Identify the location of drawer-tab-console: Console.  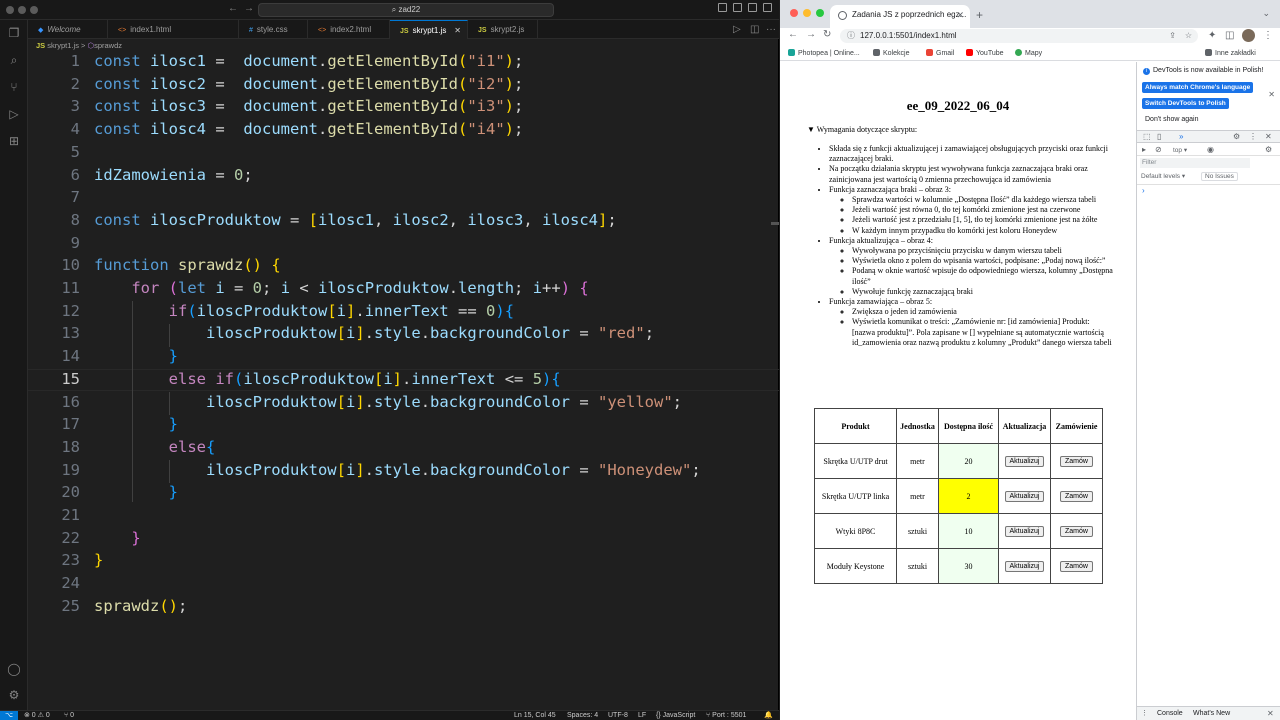
(1170, 713).